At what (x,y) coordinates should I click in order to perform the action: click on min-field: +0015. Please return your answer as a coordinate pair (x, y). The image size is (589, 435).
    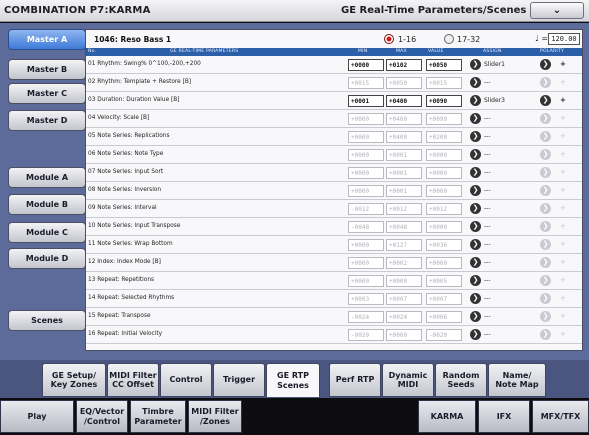
    Looking at the image, I should click on (366, 83).